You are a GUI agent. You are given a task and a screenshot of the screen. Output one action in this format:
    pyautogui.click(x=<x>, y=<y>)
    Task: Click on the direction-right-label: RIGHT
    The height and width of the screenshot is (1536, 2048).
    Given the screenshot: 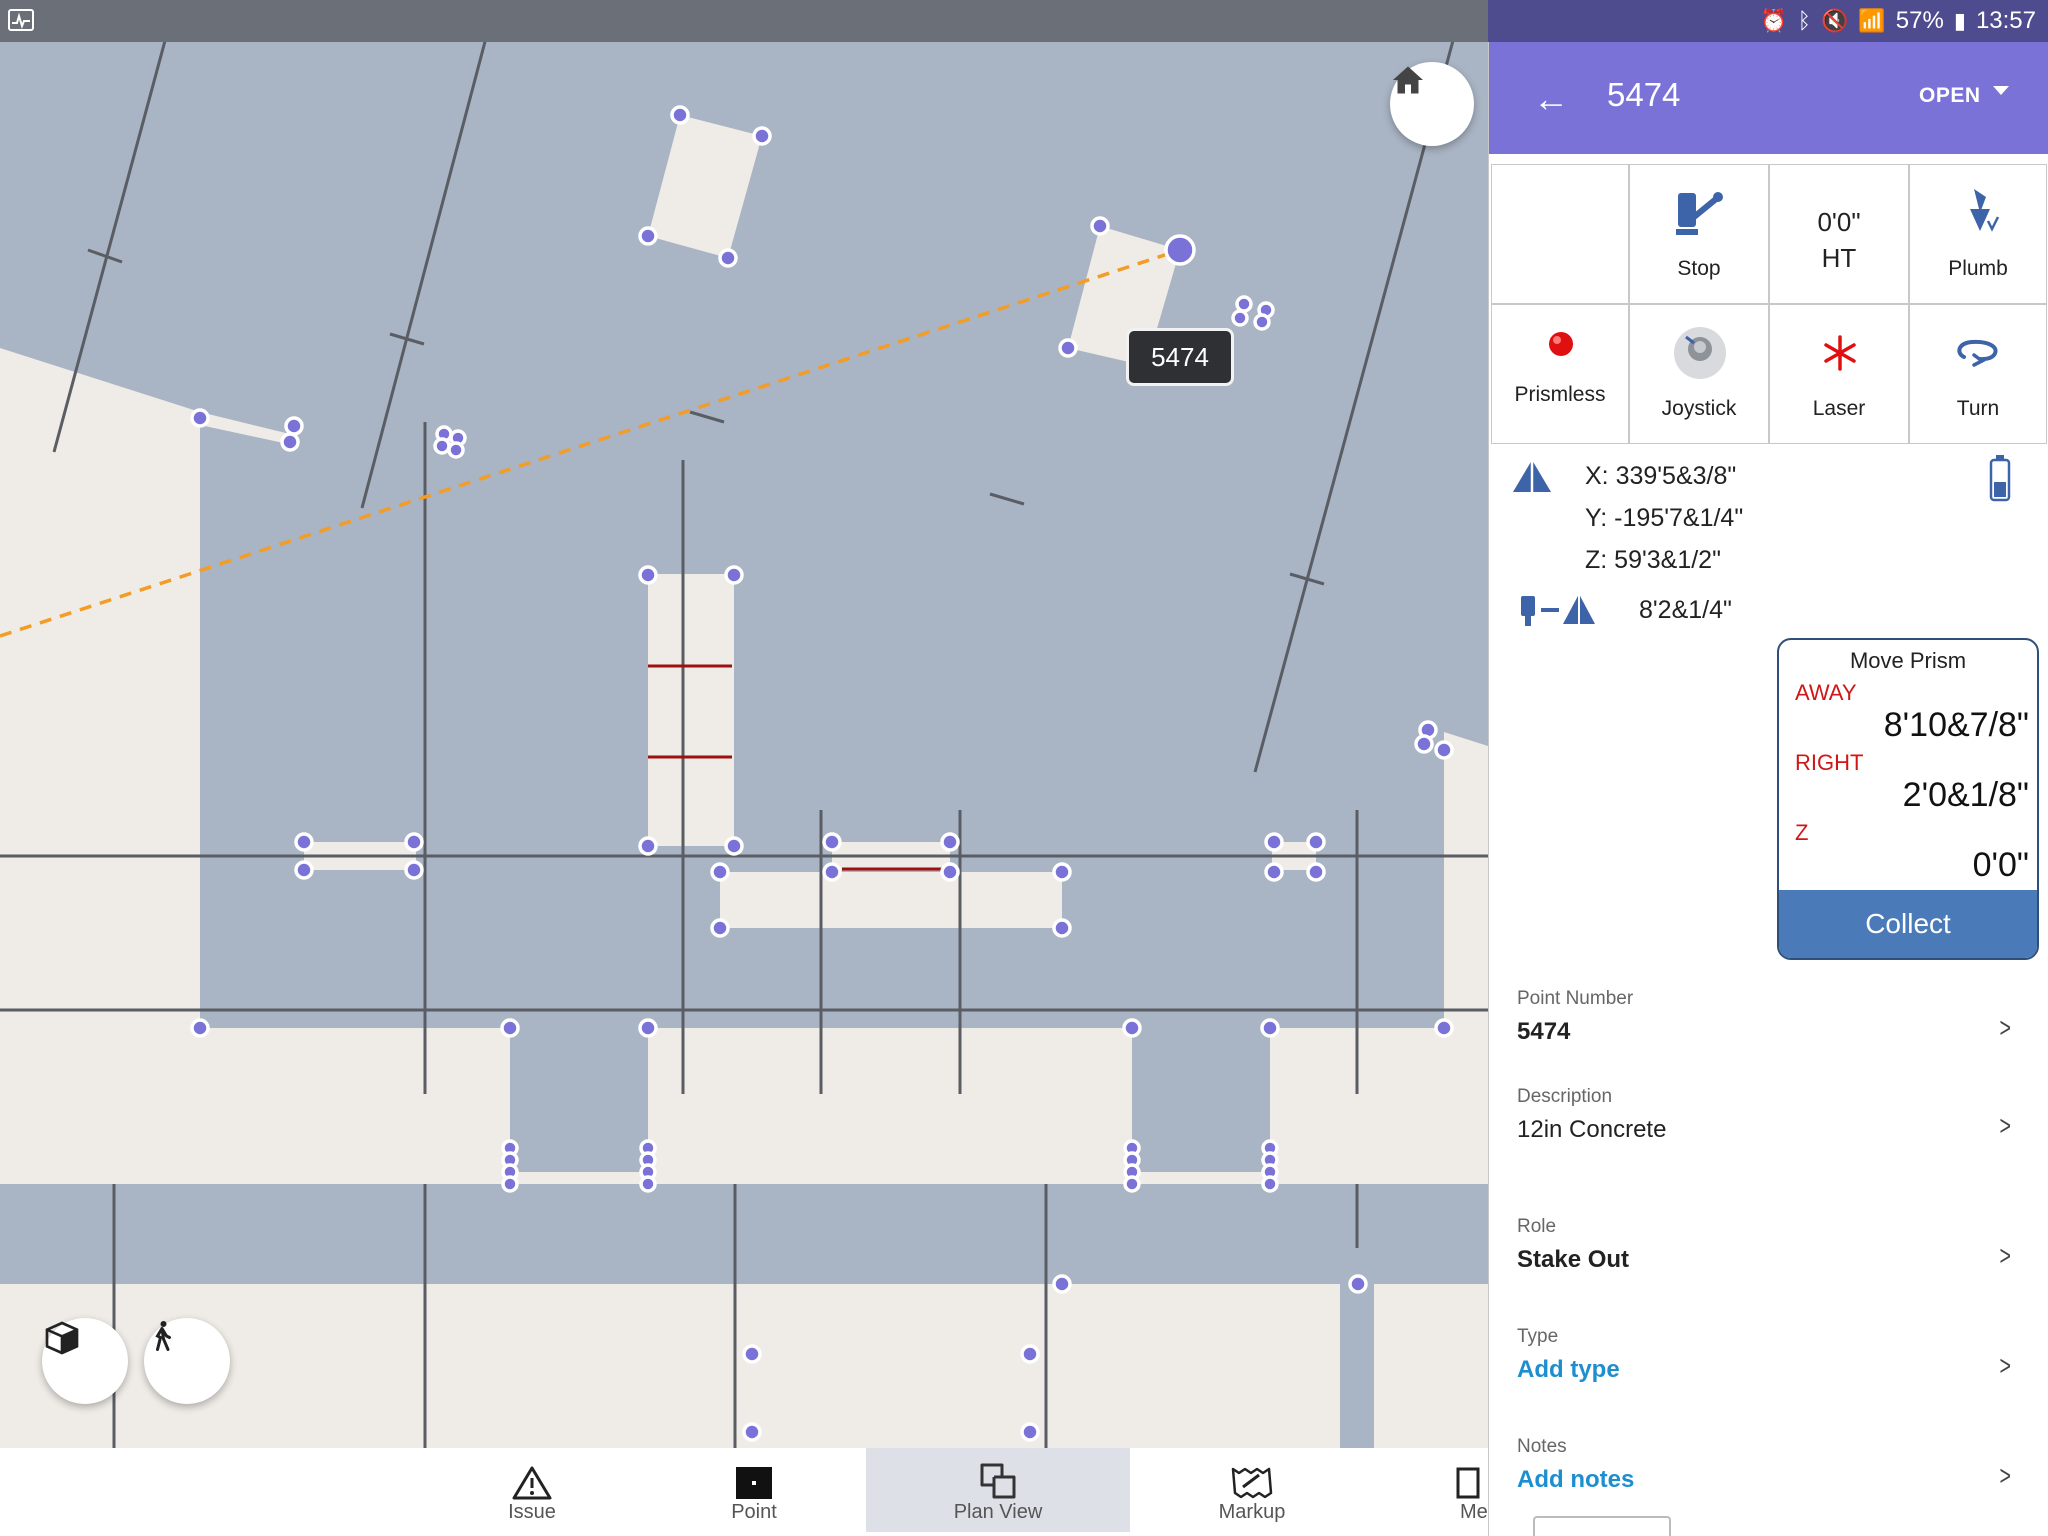 What is the action you would take?
    pyautogui.click(x=1829, y=762)
    